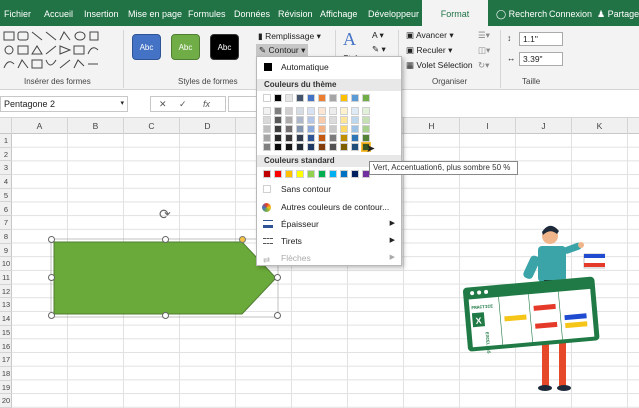 Image resolution: width=639 pixels, height=408 pixels. Describe the element at coordinates (329, 241) in the screenshot. I see `dashes-item: Tirets ▶` at that location.